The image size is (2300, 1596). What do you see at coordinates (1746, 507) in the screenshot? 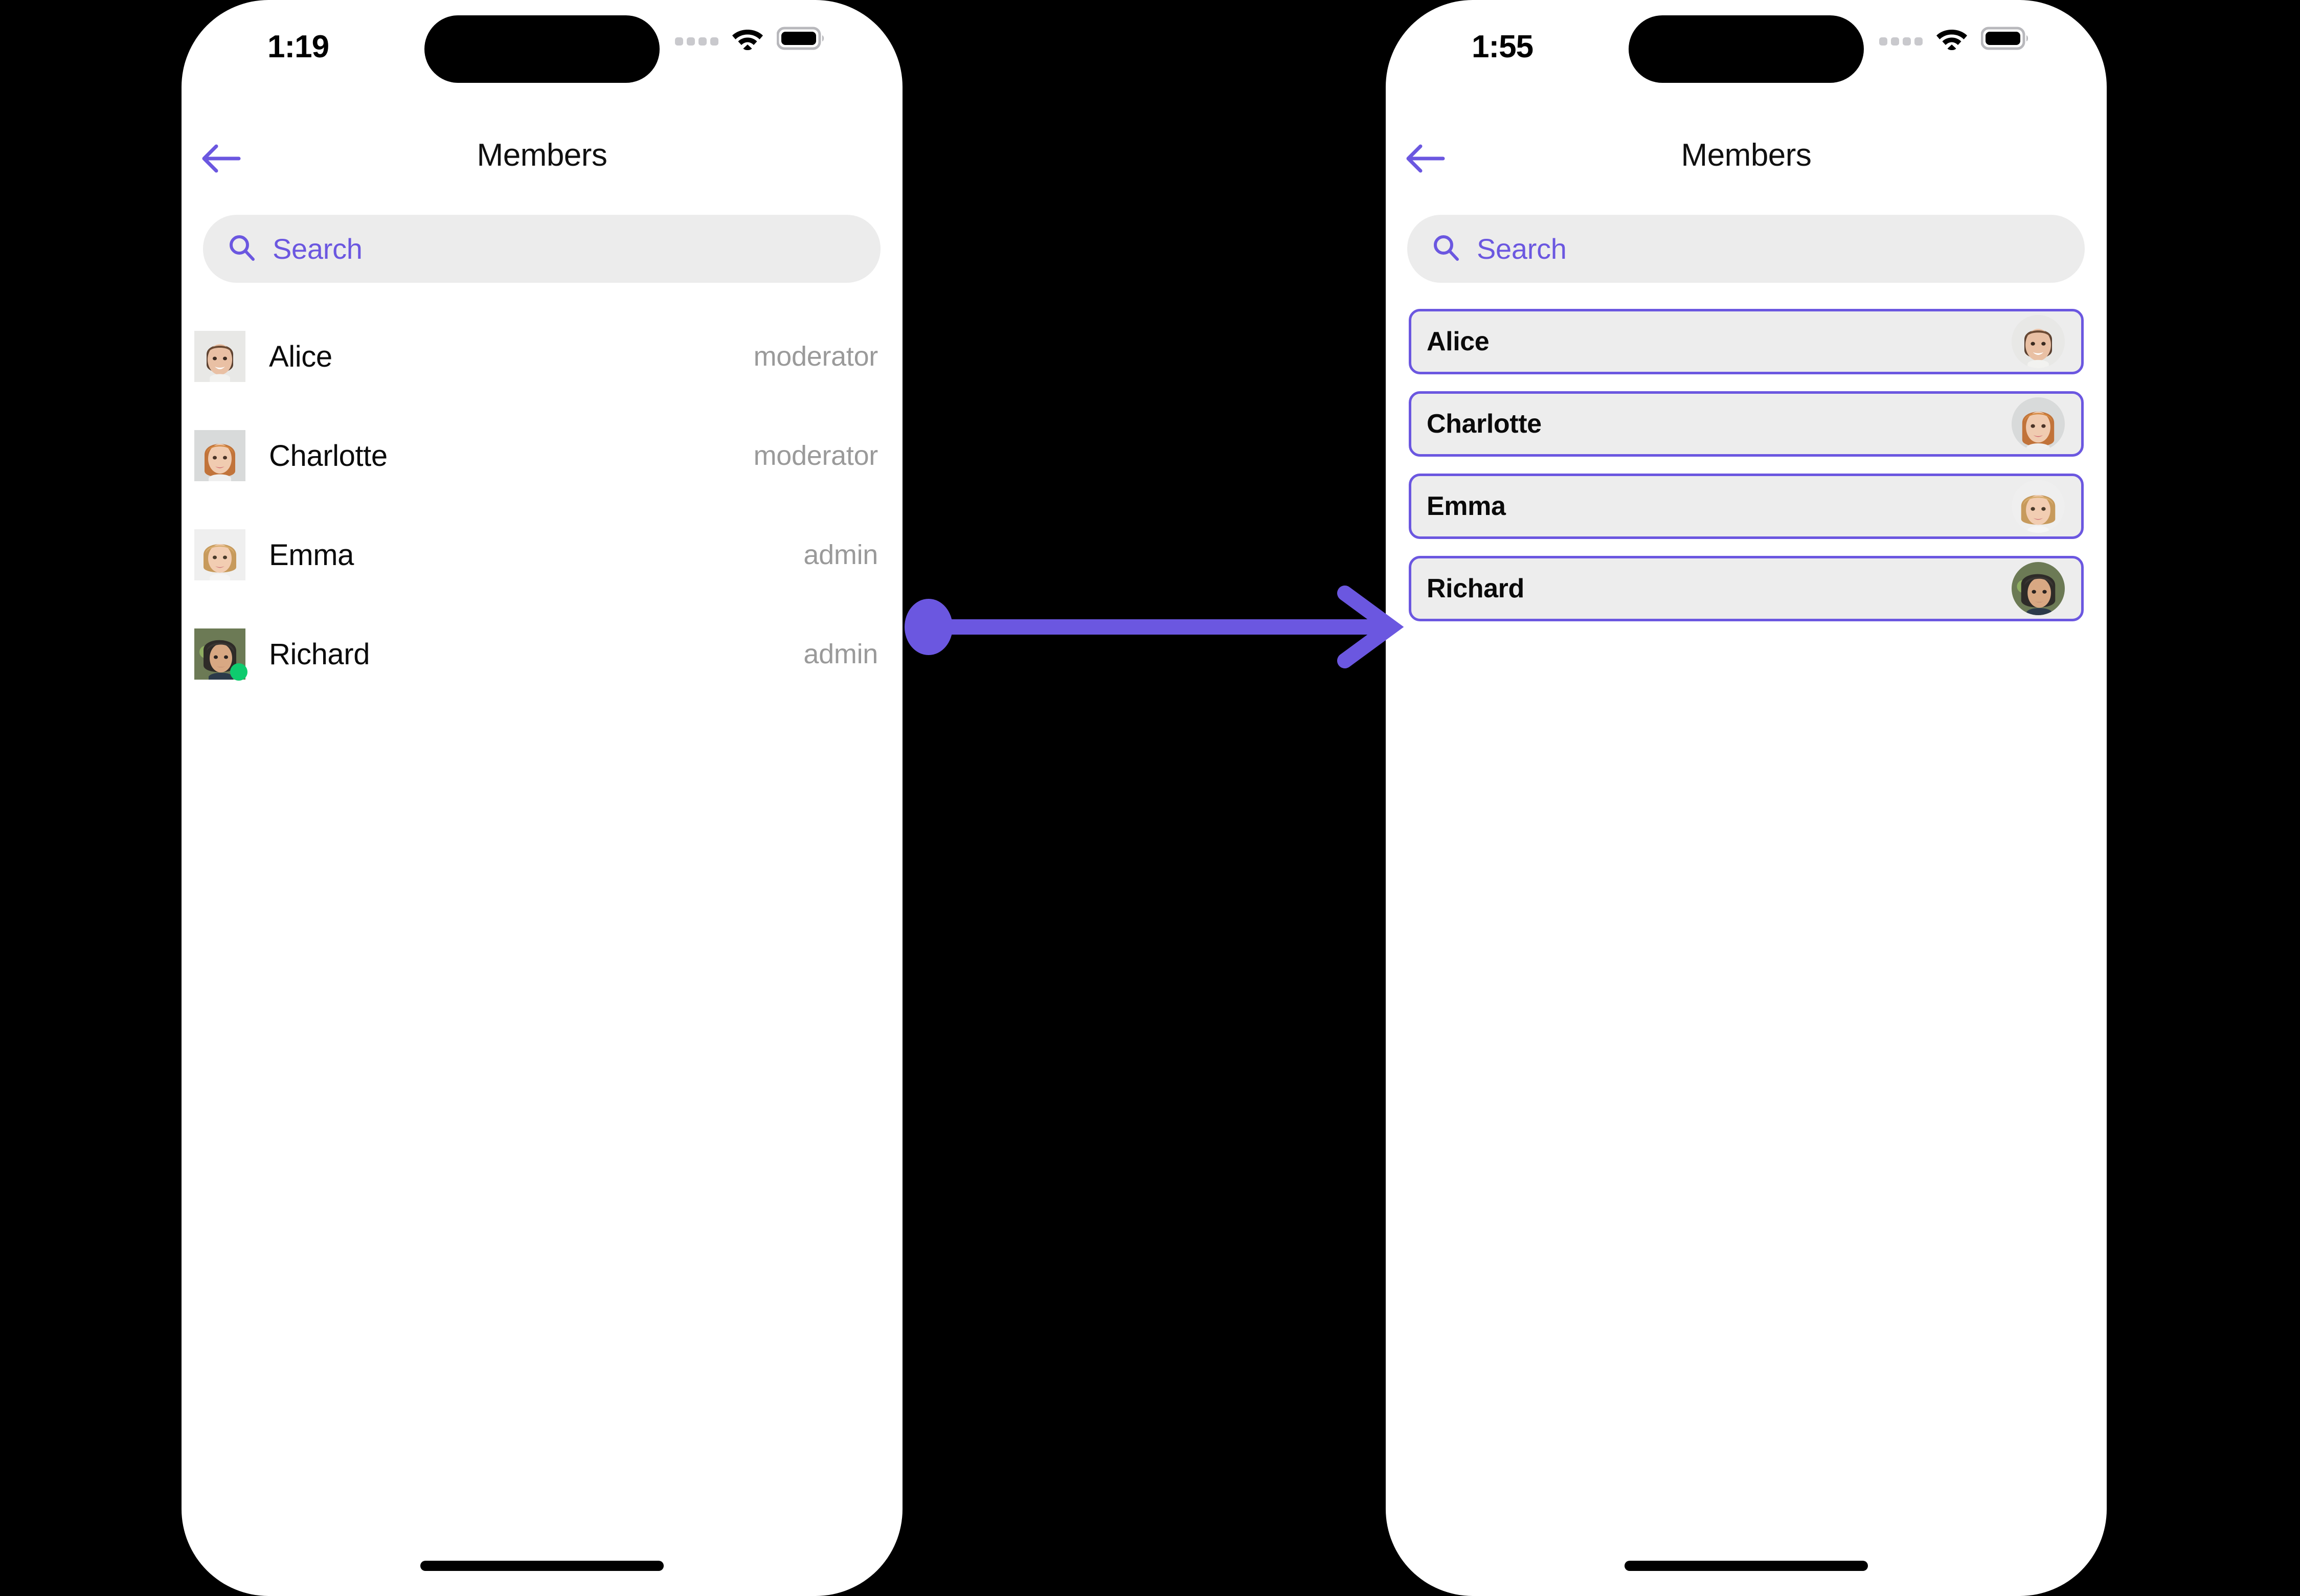
I see `member-card-emma: Emma` at bounding box center [1746, 507].